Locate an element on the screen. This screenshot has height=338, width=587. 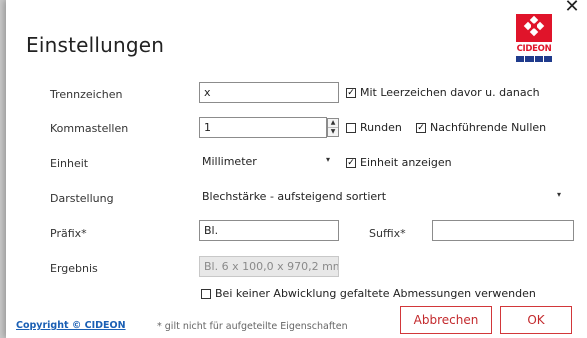
logo-diamond-icon is located at coordinates (534, 26).